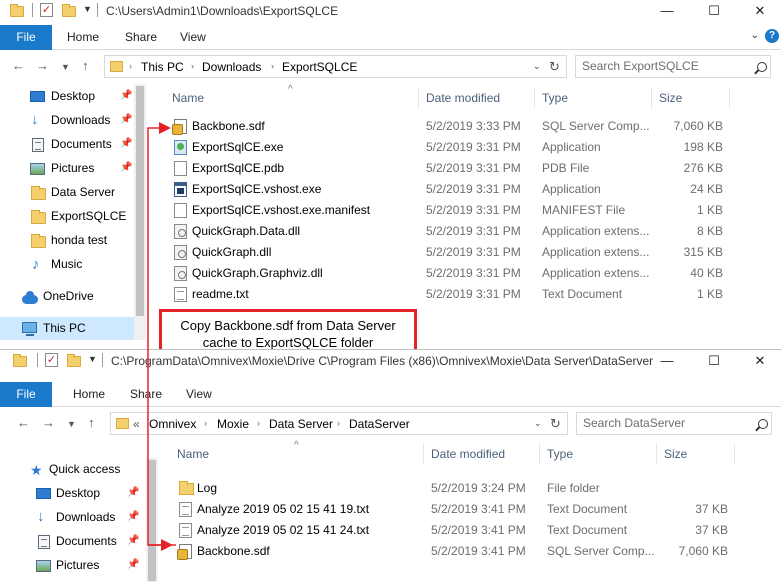  I want to click on nav-item-quick-access: ★ Quick access, so click(73, 470).